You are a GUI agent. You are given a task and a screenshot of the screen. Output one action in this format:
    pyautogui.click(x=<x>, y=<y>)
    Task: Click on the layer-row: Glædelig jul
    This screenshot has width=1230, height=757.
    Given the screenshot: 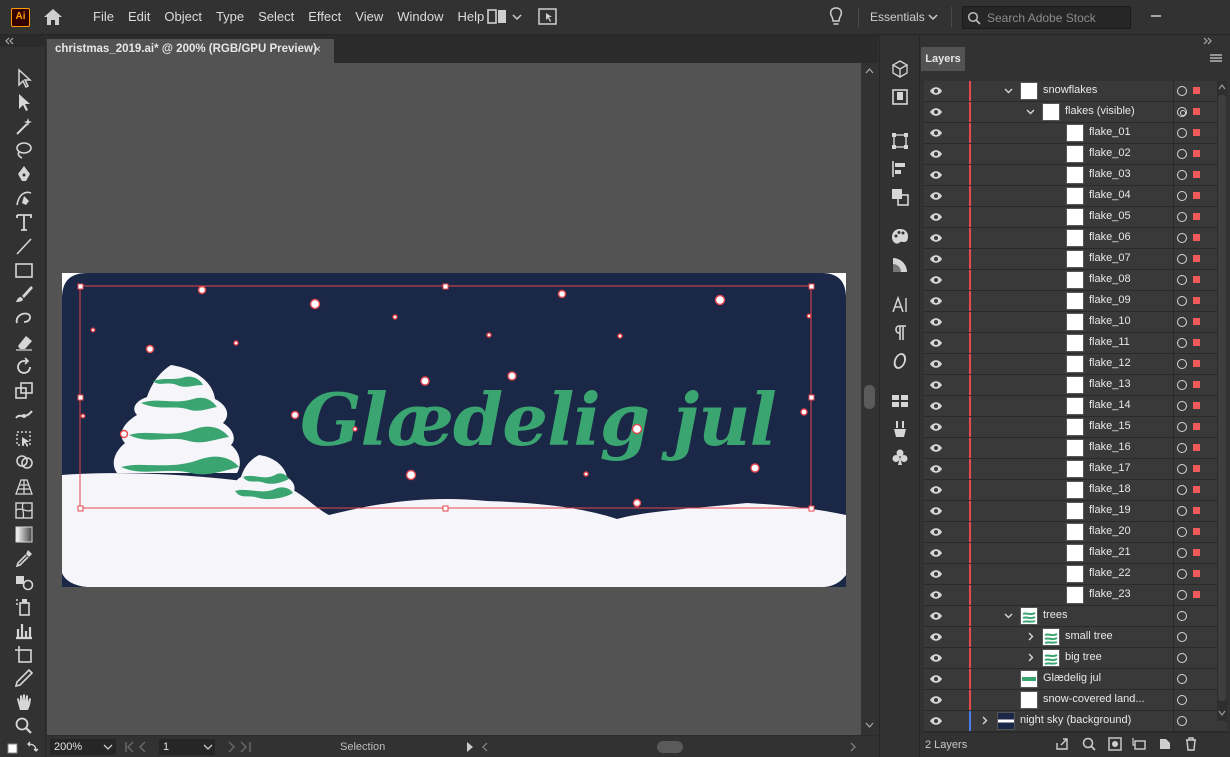 What is the action you would take?
    pyautogui.click(x=1075, y=679)
    